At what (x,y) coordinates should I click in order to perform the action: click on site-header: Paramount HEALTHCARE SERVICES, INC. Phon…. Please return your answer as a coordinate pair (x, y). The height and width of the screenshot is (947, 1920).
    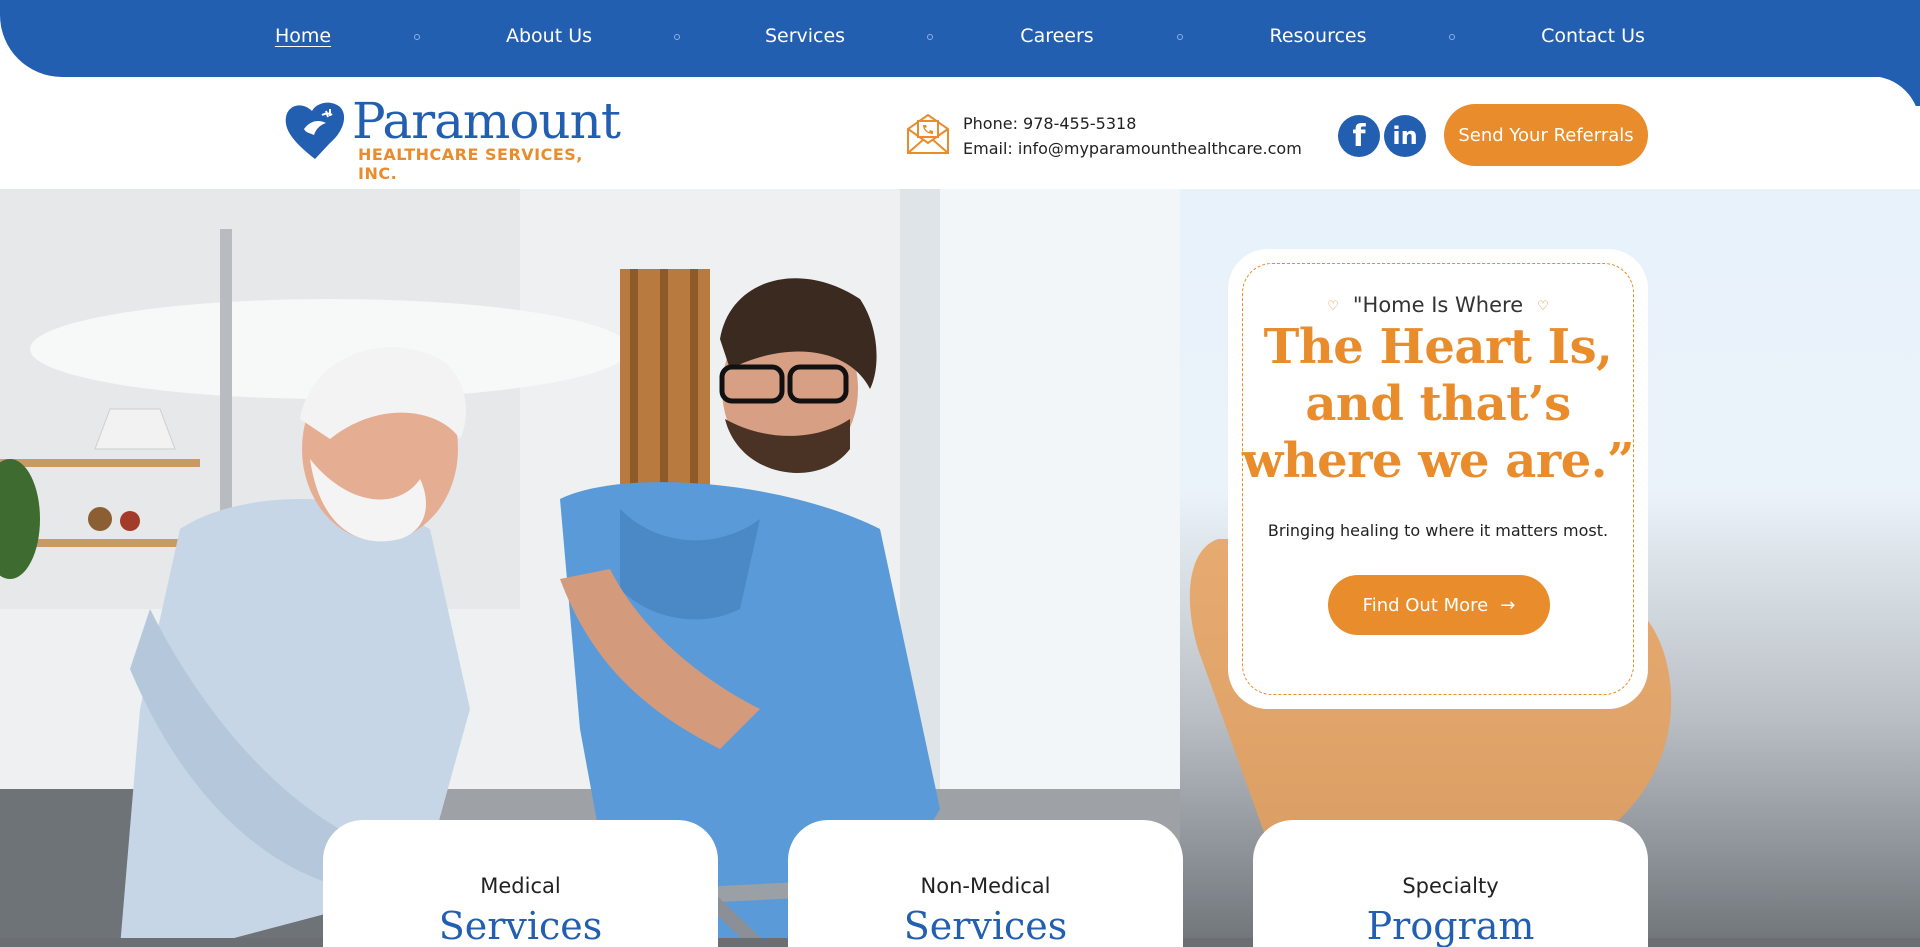
    Looking at the image, I should click on (960, 133).